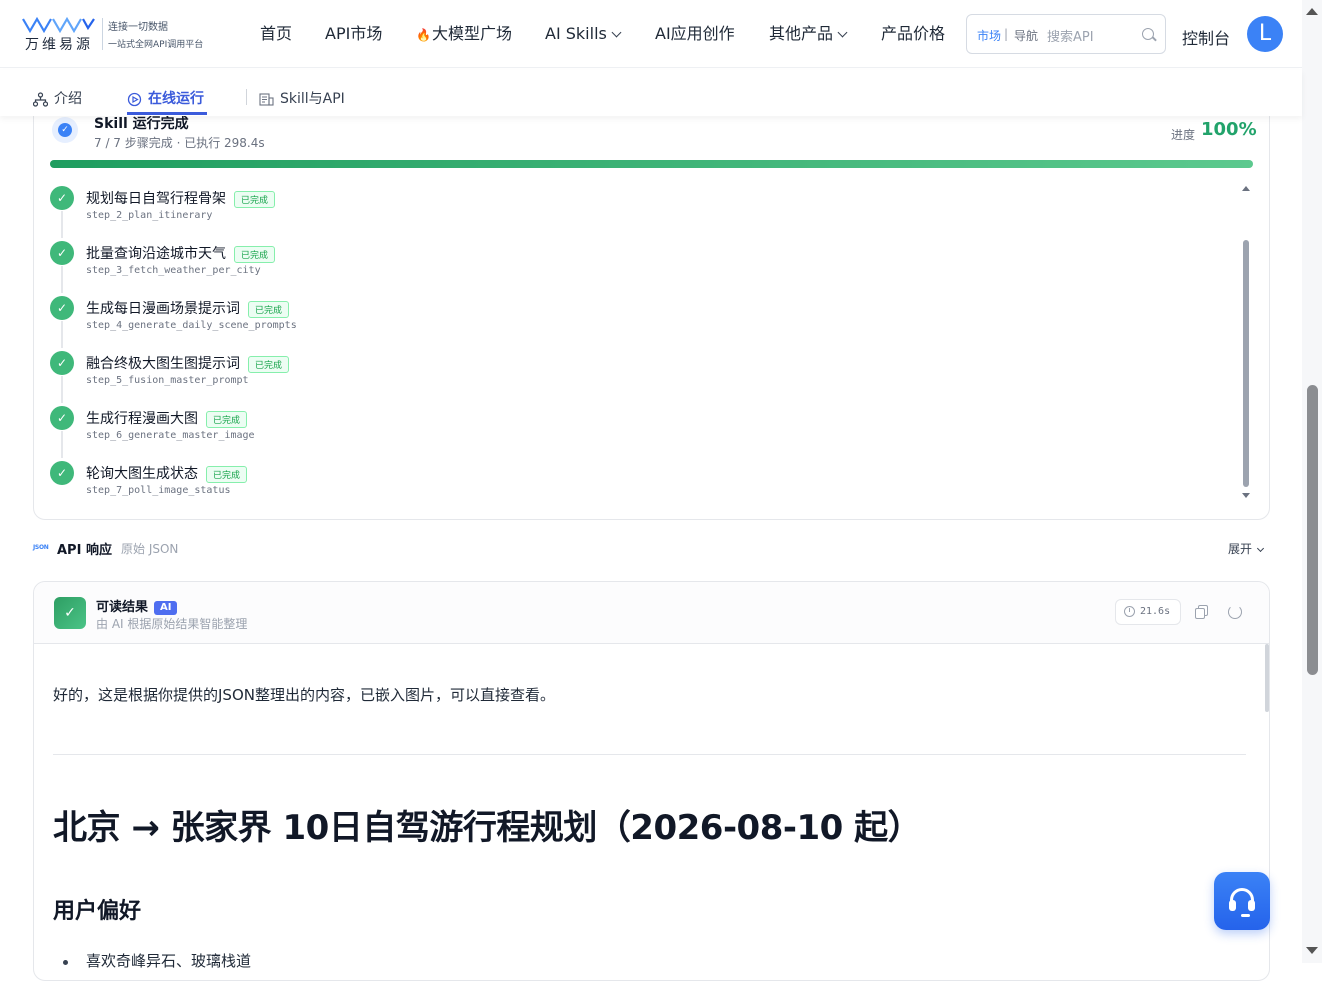 This screenshot has height=981, width=1322. I want to click on step-name: 生成行程漫画大图, so click(142, 419).